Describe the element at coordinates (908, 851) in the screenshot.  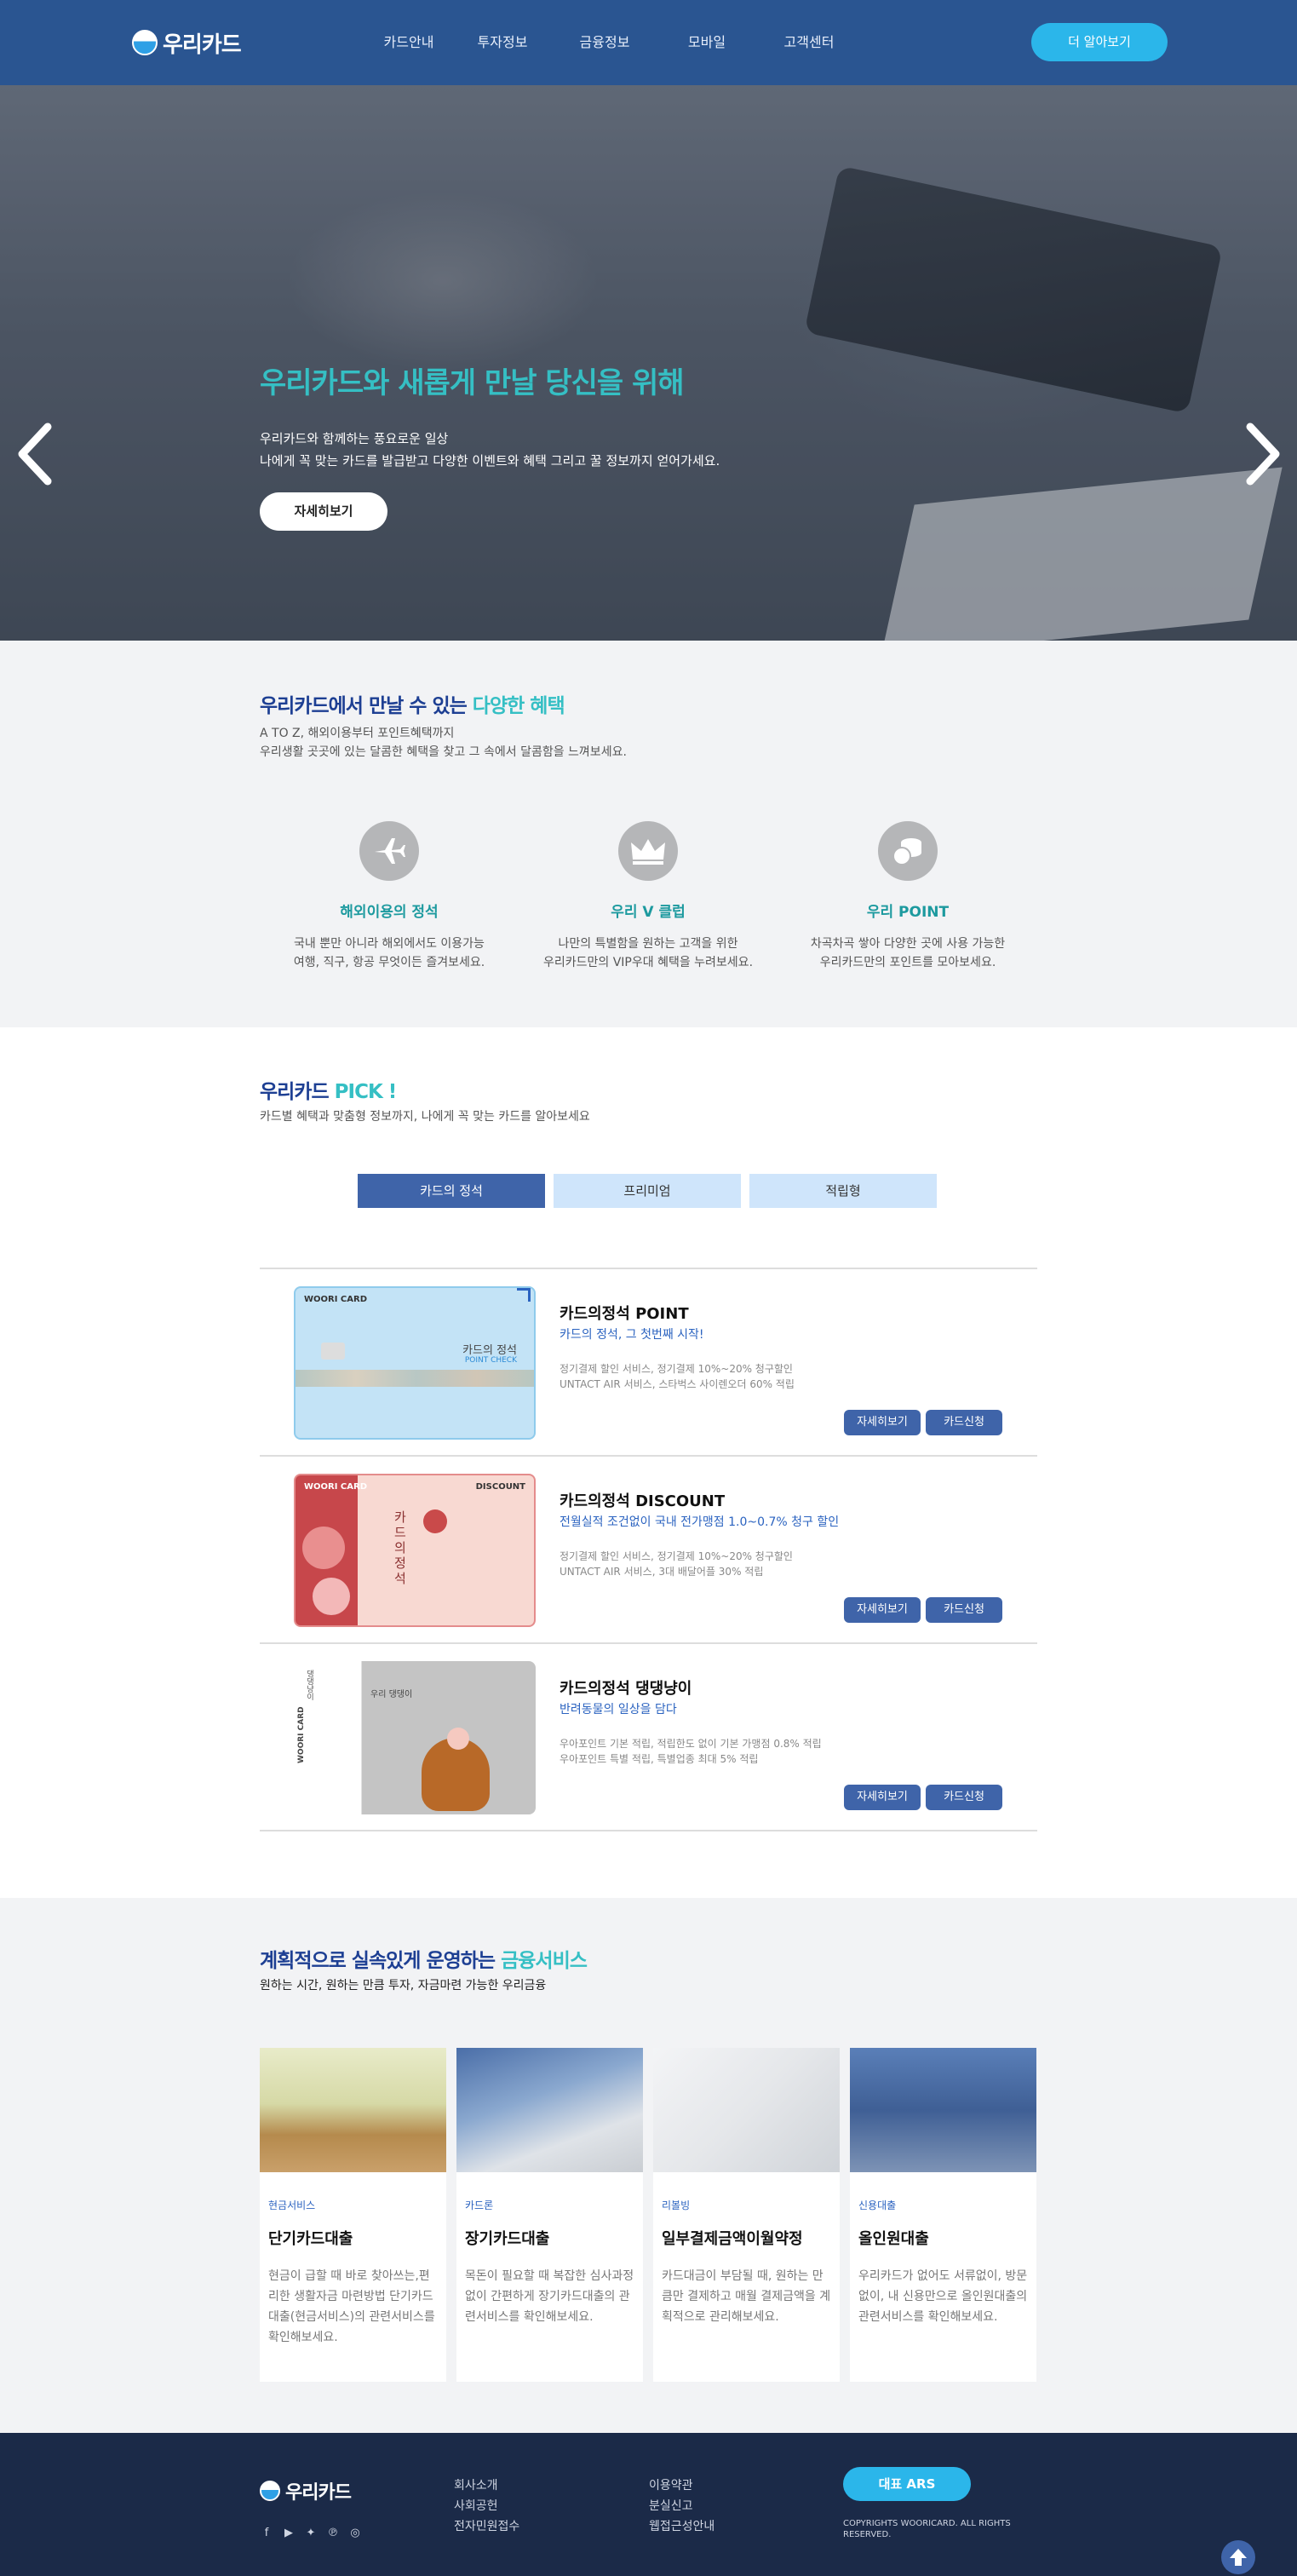
I see `coins-icon` at that location.